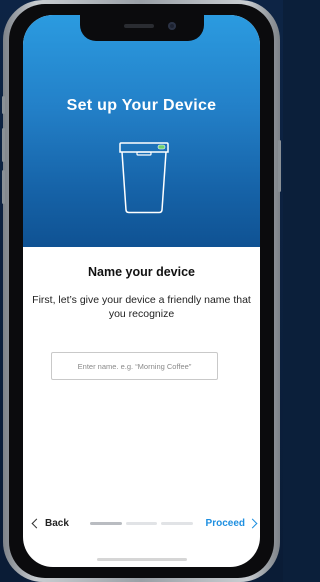 This screenshot has width=320, height=582. Describe the element at coordinates (252, 523) in the screenshot. I see `chevron-right-icon` at that location.